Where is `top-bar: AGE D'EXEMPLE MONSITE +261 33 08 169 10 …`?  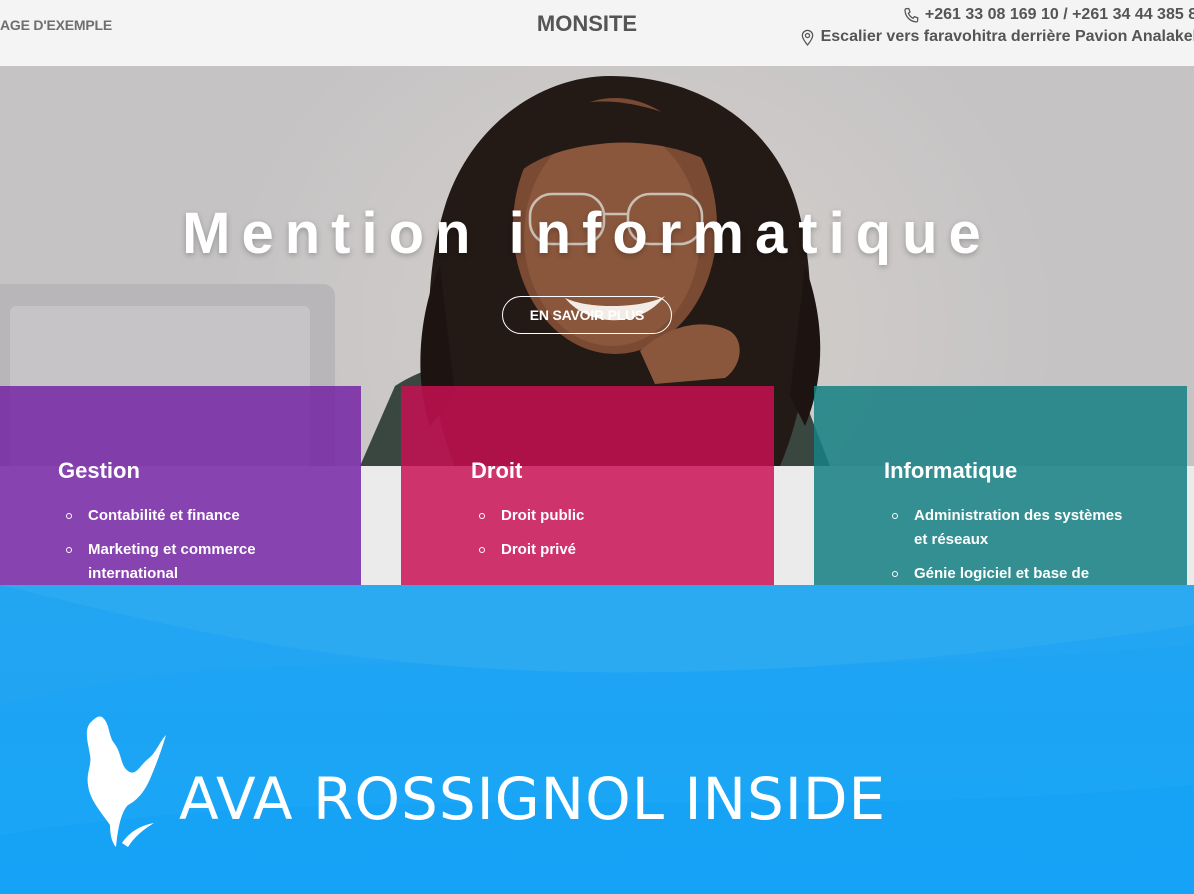
top-bar: AGE D'EXEMPLE MONSITE +261 33 08 169 10 … is located at coordinates (597, 33).